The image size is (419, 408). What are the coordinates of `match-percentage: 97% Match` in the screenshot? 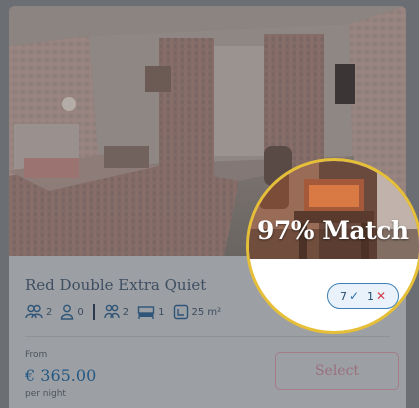 It's located at (333, 230).